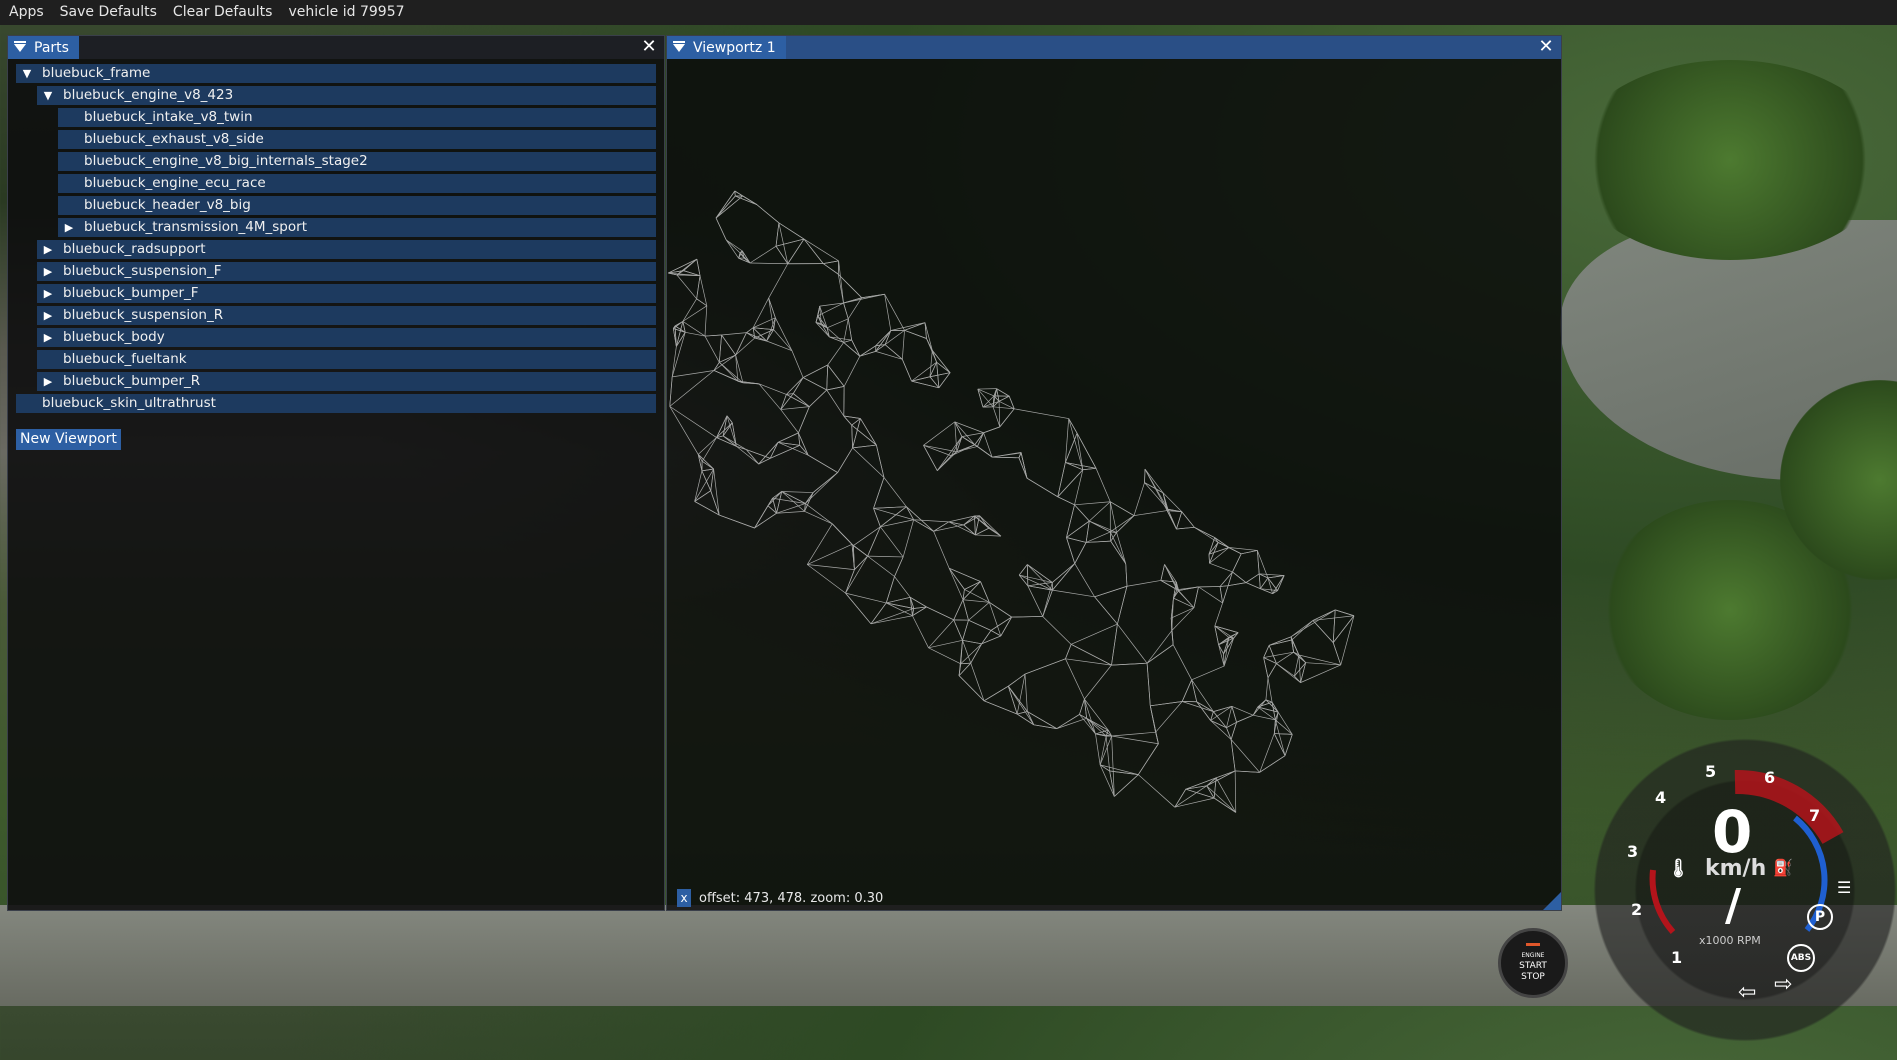 The image size is (1897, 1060). Describe the element at coordinates (1546, 47) in the screenshot. I see `viewport-close-icon: ✕` at that location.